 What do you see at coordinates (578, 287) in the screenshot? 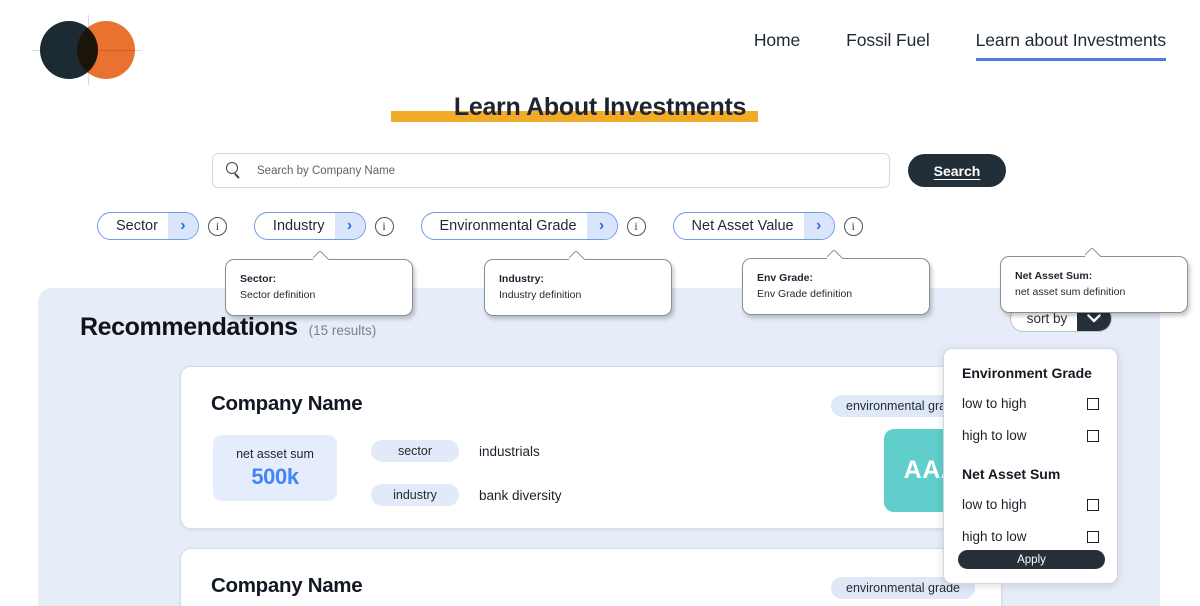
I see `tooltip-industry: Industry: Industry definition` at bounding box center [578, 287].